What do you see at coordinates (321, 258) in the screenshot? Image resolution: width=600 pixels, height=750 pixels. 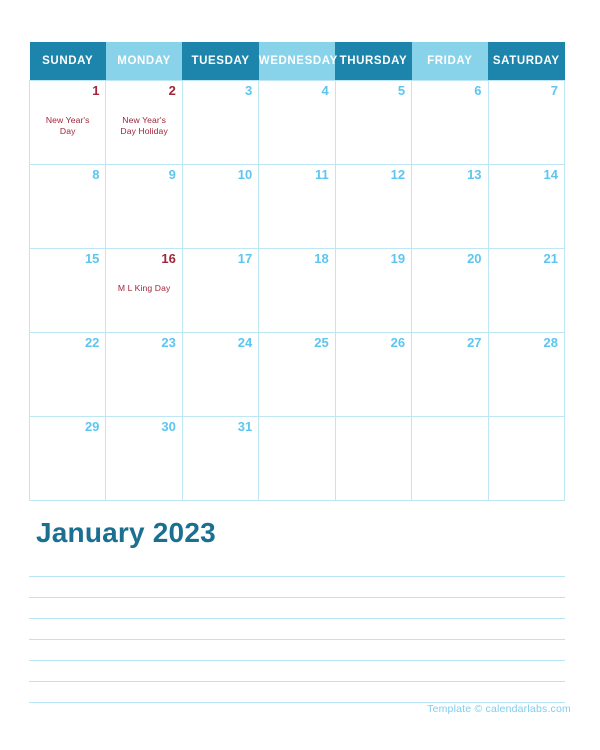 I see `day-number: 18` at bounding box center [321, 258].